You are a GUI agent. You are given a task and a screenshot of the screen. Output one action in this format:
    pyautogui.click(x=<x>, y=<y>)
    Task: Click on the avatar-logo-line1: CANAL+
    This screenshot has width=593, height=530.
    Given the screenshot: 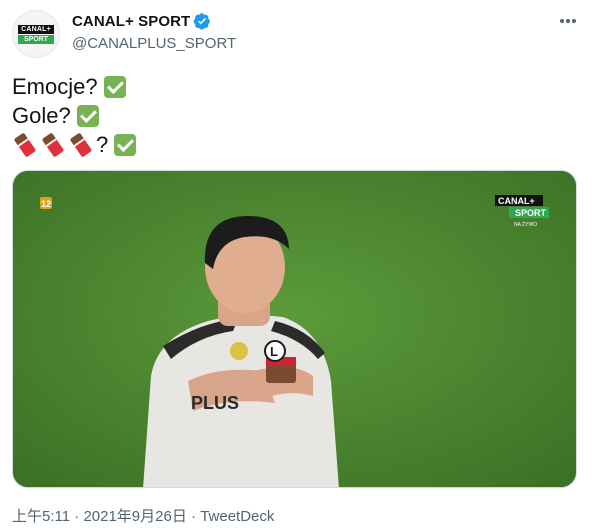 What is the action you would take?
    pyautogui.click(x=36, y=29)
    